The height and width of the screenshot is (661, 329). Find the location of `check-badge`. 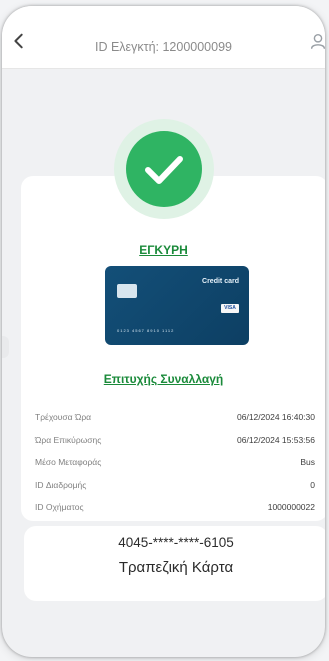

check-badge is located at coordinates (164, 169).